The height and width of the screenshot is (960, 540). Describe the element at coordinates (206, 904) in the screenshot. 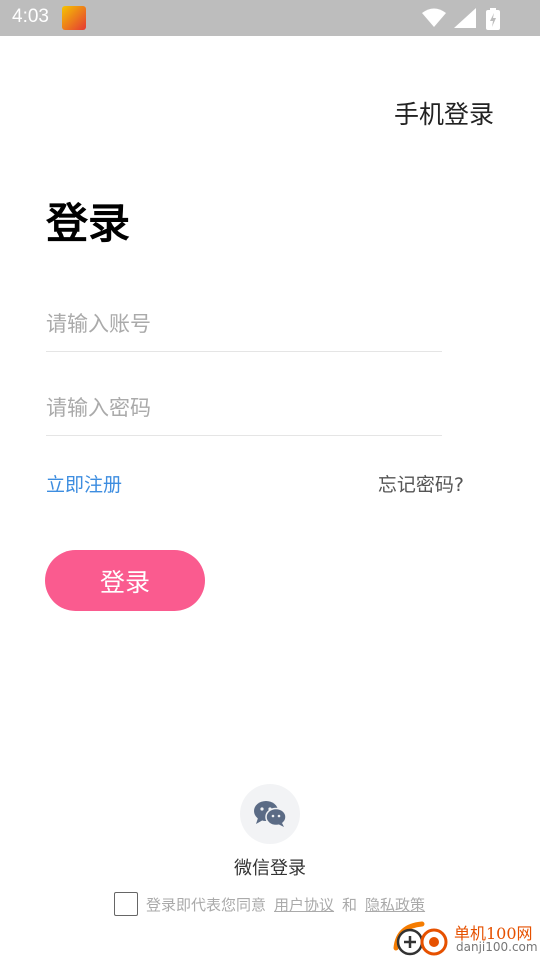

I see `agreement-prefix: 登录即代表您同意` at that location.